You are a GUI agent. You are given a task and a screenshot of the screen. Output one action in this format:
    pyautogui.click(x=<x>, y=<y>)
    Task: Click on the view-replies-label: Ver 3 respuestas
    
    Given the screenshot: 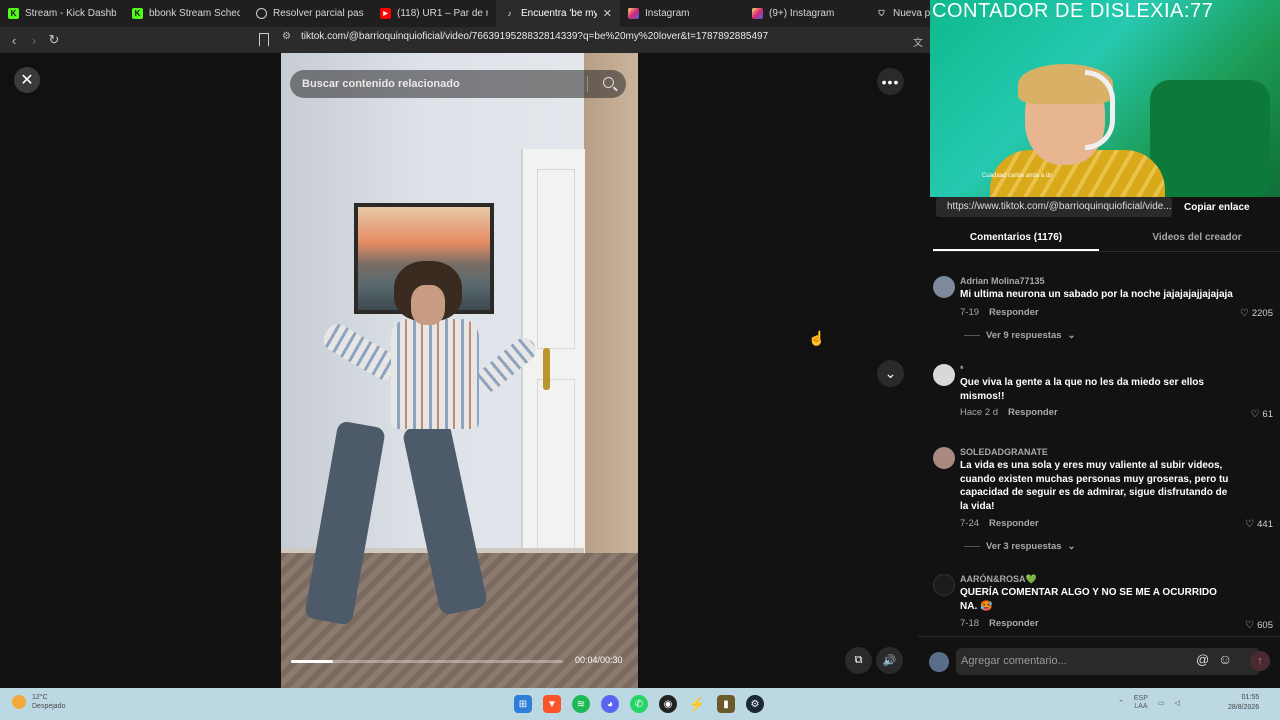 What is the action you would take?
    pyautogui.click(x=1024, y=546)
    